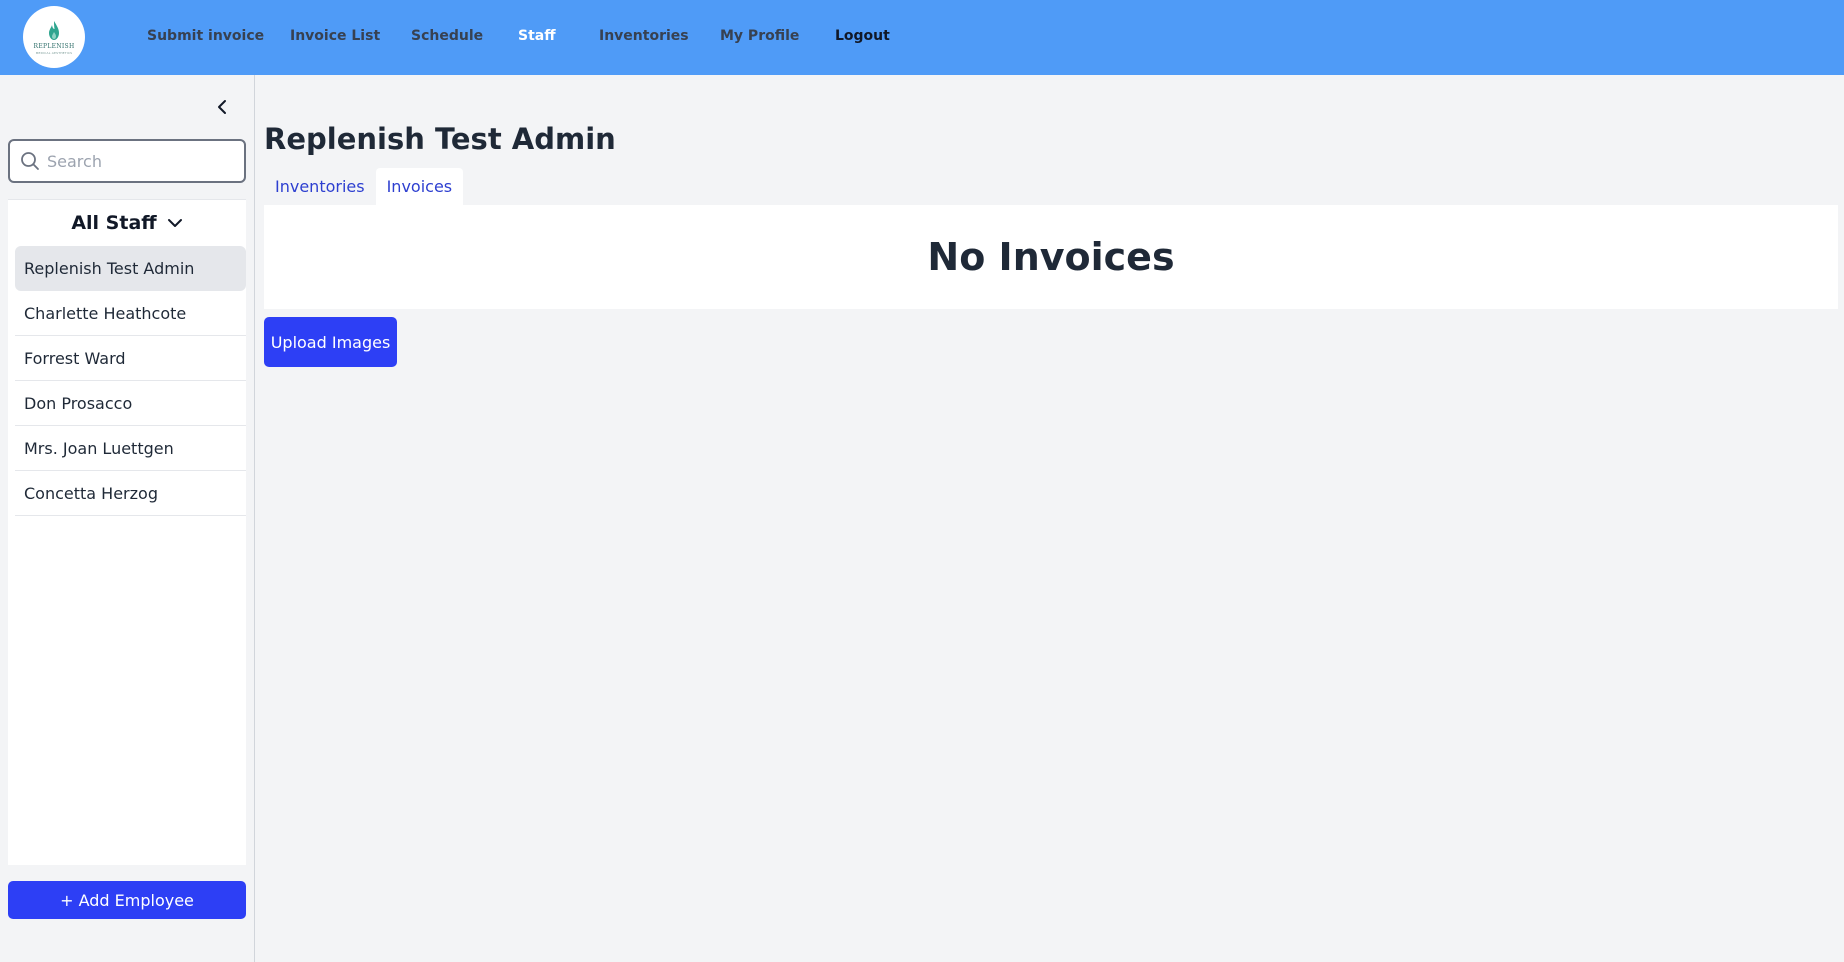 The image size is (1844, 962). What do you see at coordinates (130, 358) in the screenshot?
I see `staff-list-item: Forrest Ward` at bounding box center [130, 358].